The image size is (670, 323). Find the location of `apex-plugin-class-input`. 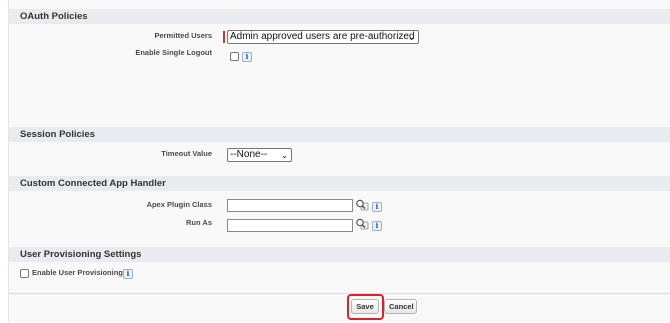

apex-plugin-class-input is located at coordinates (290, 205).